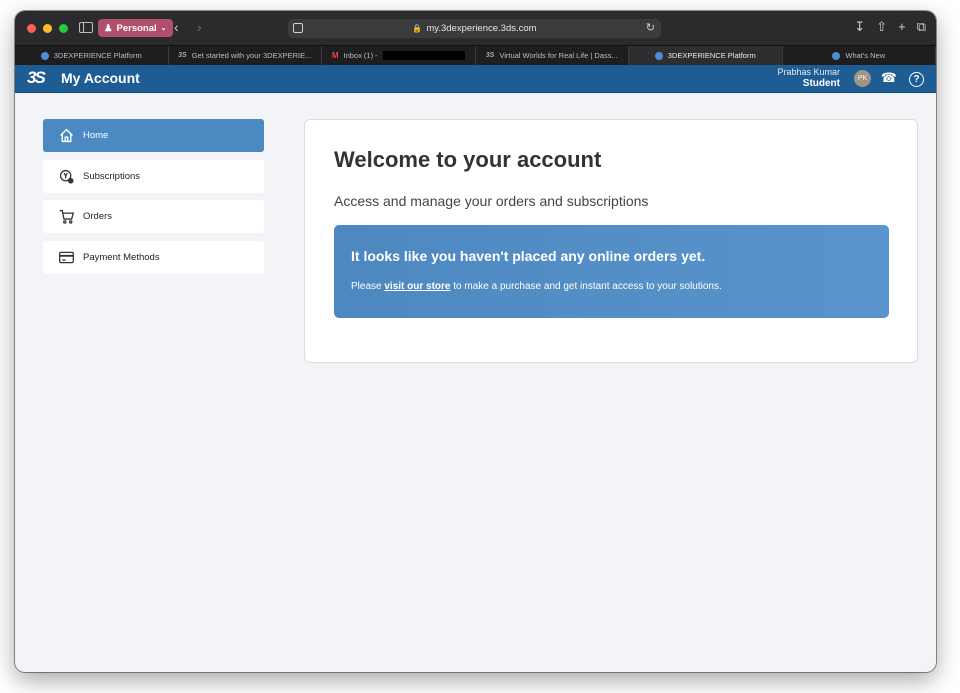 The width and height of the screenshot is (960, 693). What do you see at coordinates (176, 27) in the screenshot?
I see `back-icon: ‹` at bounding box center [176, 27].